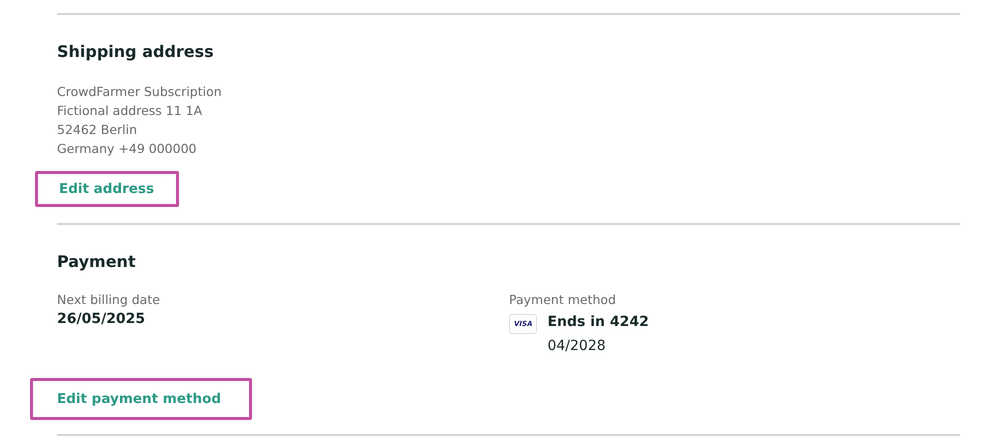 This screenshot has height=444, width=998. What do you see at coordinates (101, 319) in the screenshot?
I see `billing-date: 26/05/2025` at bounding box center [101, 319].